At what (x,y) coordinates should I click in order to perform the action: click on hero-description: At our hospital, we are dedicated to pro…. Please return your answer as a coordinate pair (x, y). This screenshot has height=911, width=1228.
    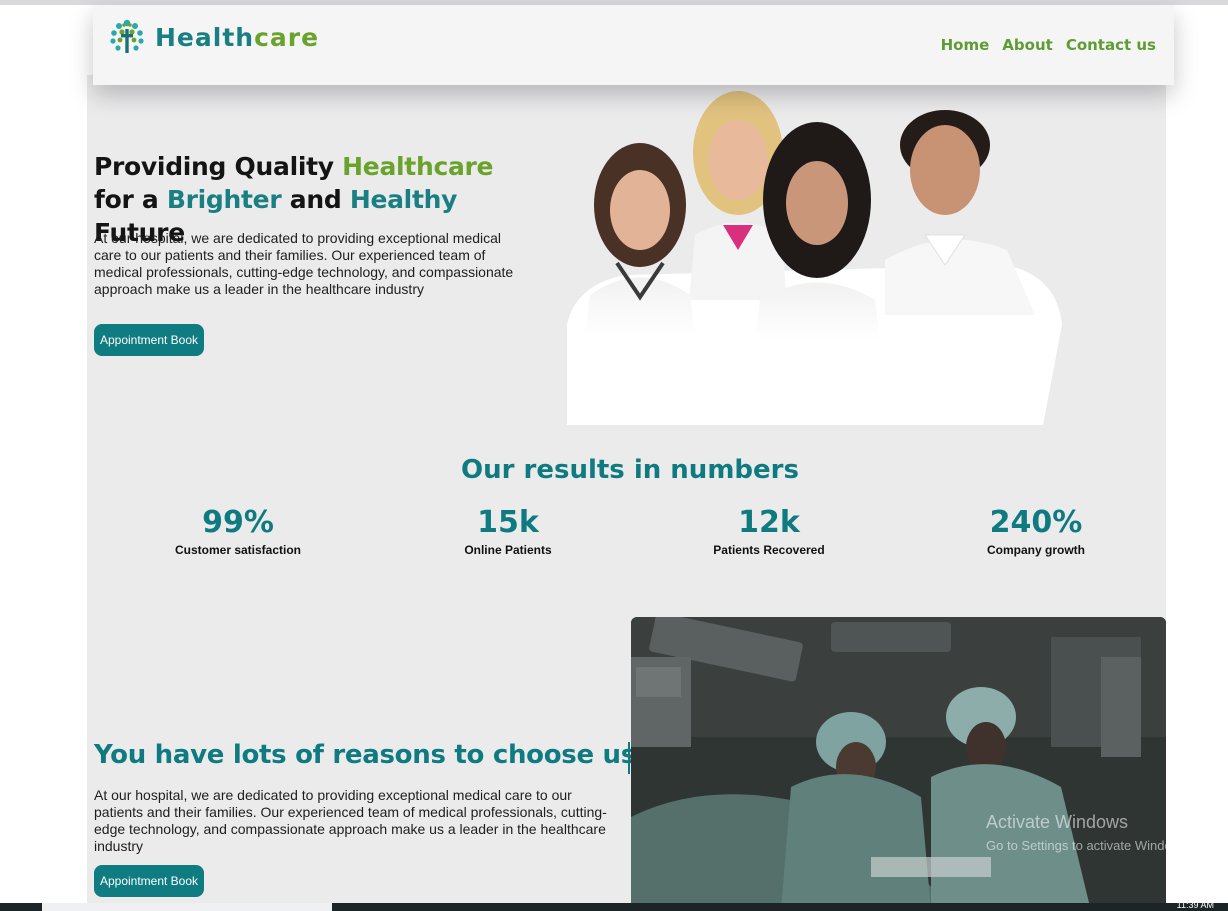
    Looking at the image, I should click on (304, 263).